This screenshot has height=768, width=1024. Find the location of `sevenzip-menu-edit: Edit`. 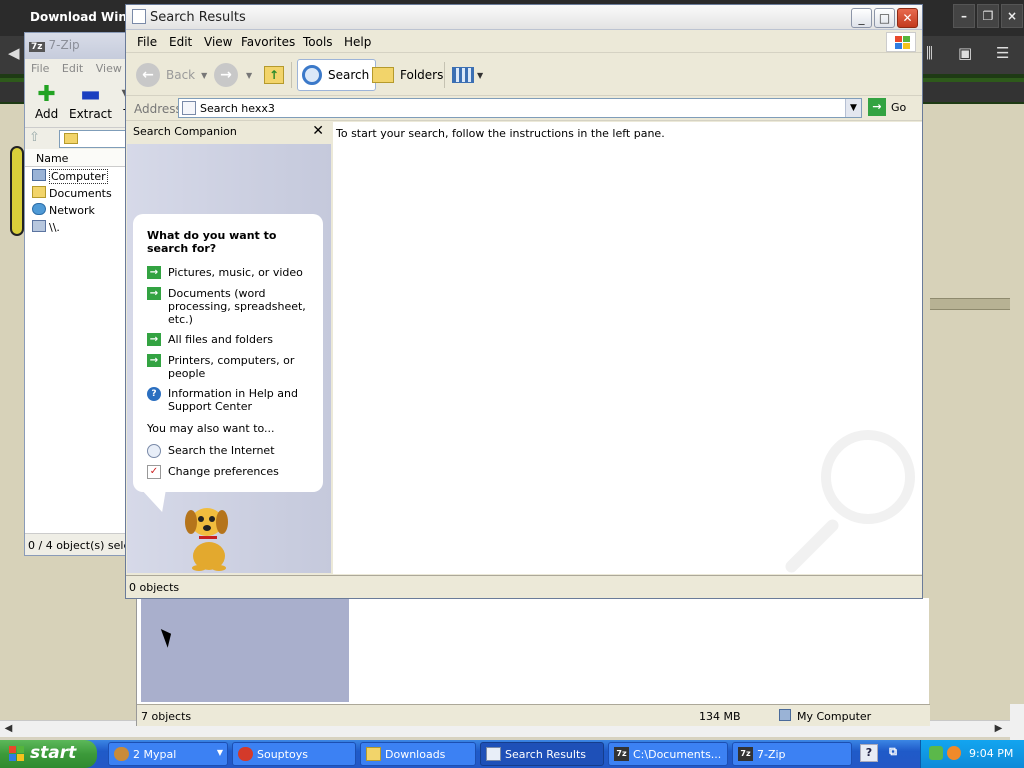

sevenzip-menu-edit: Edit is located at coordinates (72, 68).